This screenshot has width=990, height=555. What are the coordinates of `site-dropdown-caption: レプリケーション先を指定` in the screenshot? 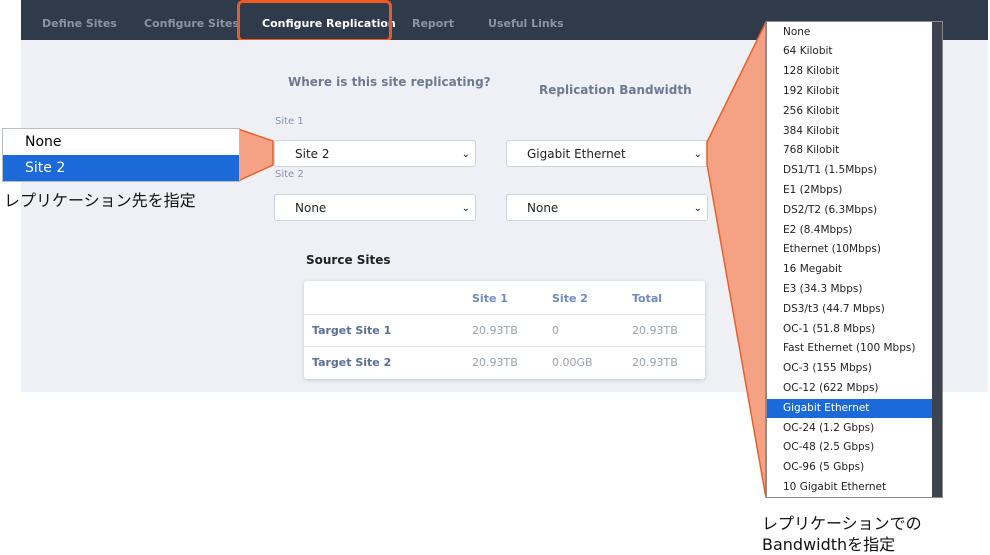 It's located at (100, 200).